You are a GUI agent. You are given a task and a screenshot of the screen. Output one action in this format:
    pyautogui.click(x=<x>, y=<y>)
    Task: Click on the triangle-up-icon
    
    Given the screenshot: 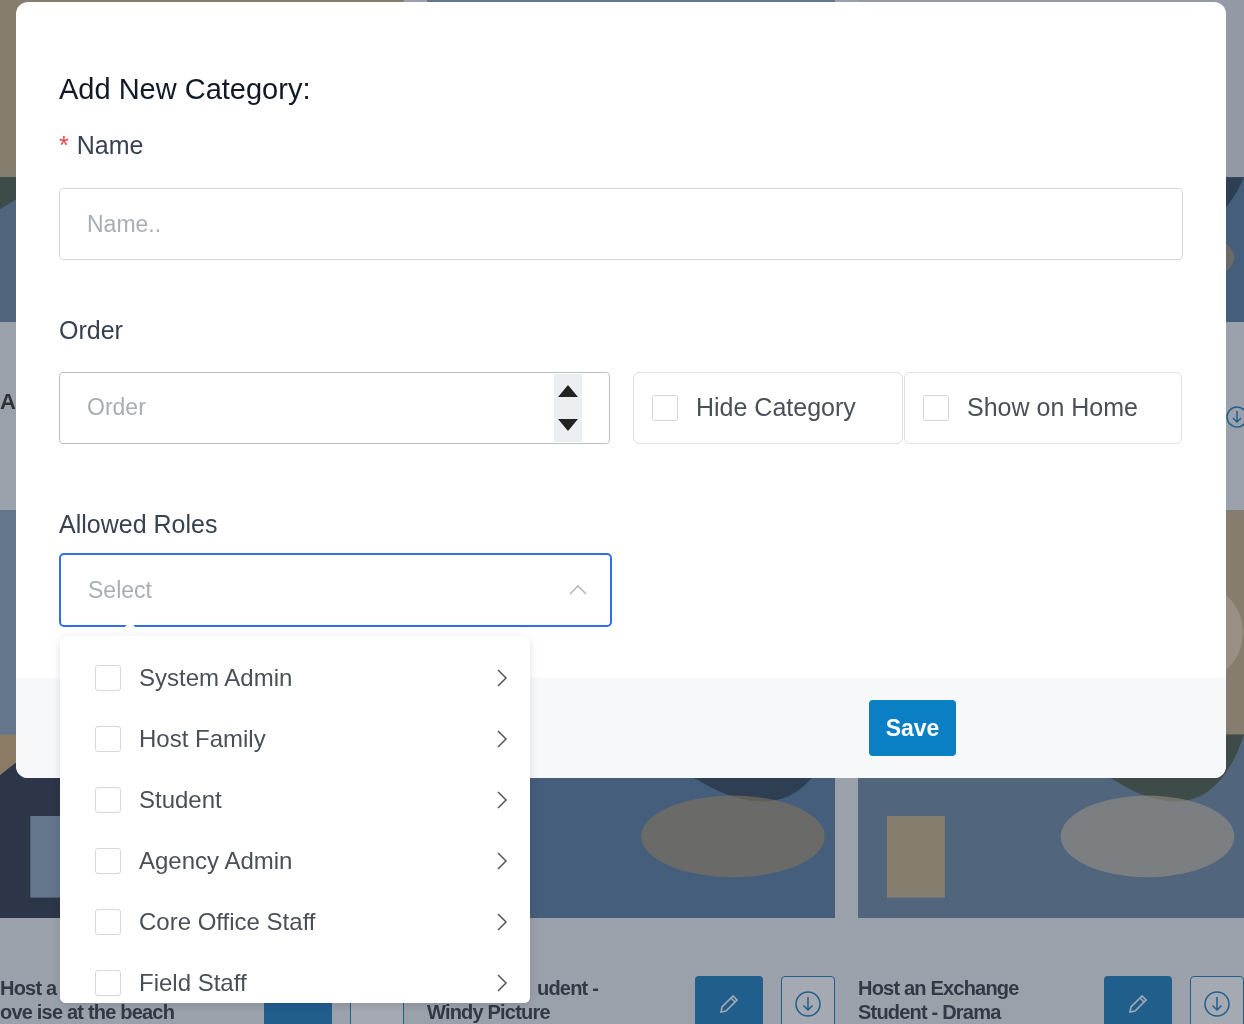 What is the action you would take?
    pyautogui.click(x=568, y=390)
    